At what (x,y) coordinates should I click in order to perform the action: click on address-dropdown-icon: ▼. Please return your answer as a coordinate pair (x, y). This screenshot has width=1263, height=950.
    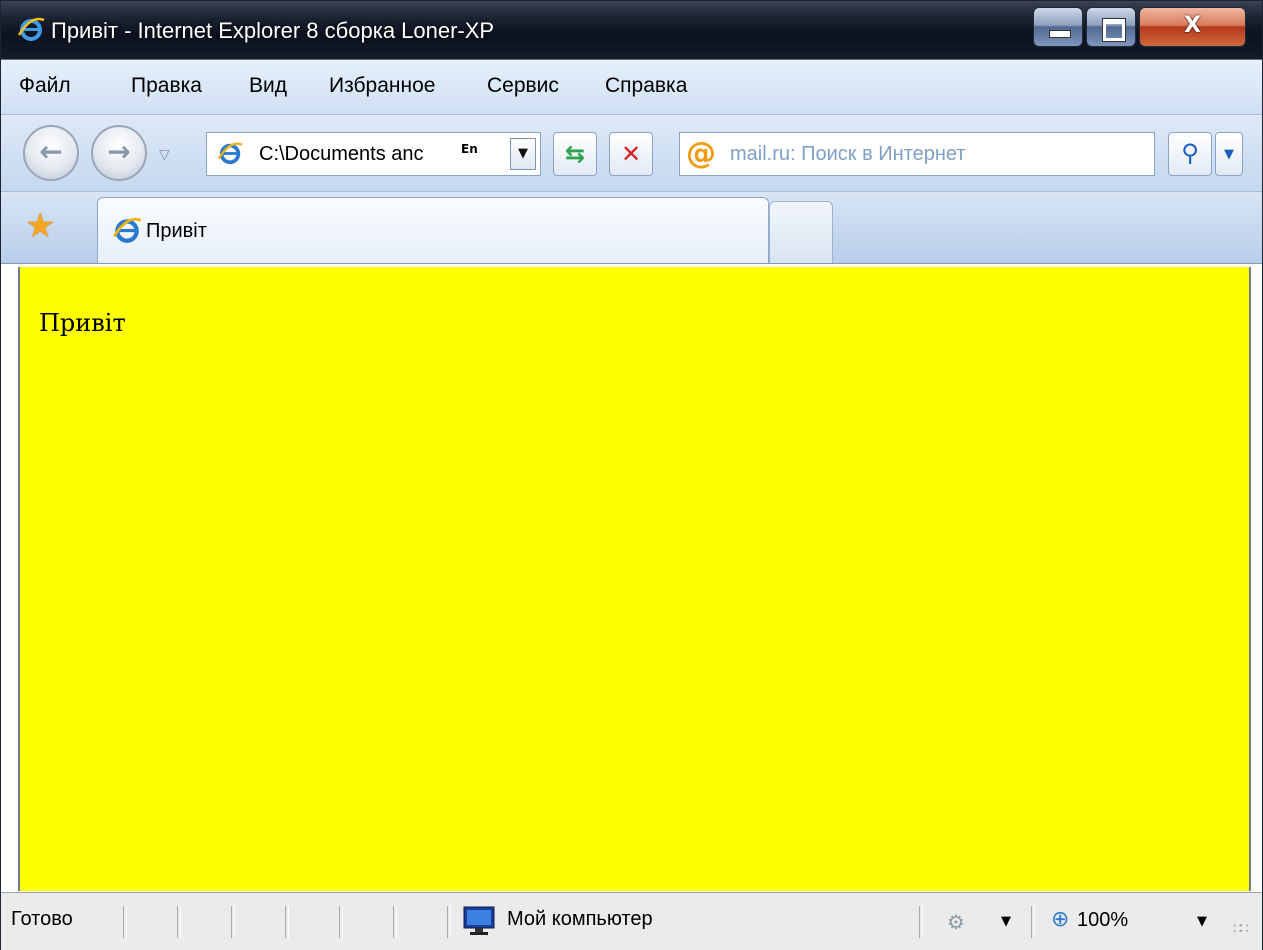
    Looking at the image, I should click on (523, 154).